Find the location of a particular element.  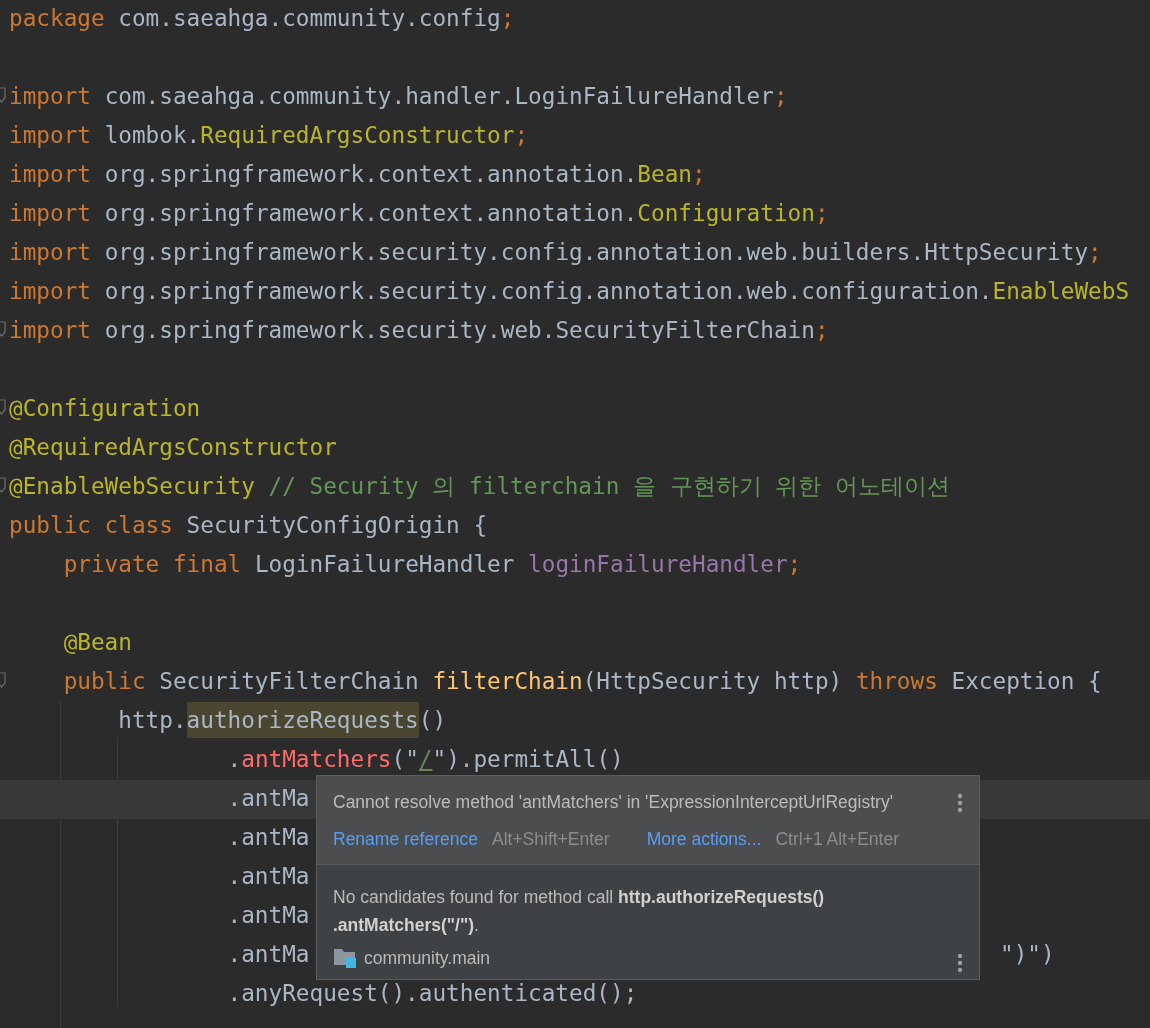

shortcut-hint: Alt+Shift+Enter is located at coordinates (550, 839).